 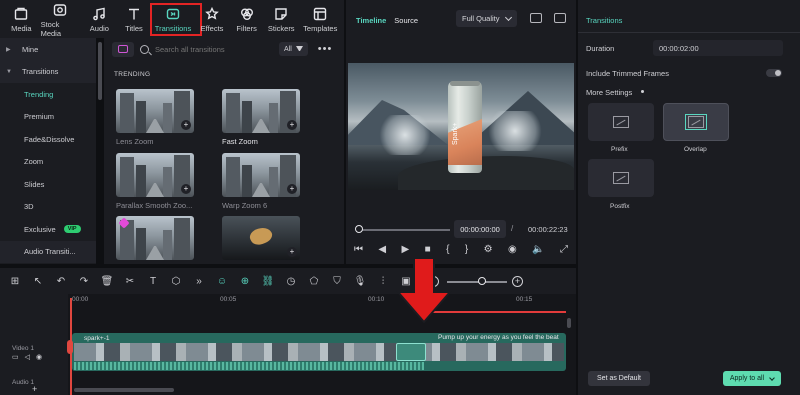 What do you see at coordinates (320, 303) in the screenshot?
I see `time-ruler: 00:00 00:05 00:10 00:15` at bounding box center [320, 303].